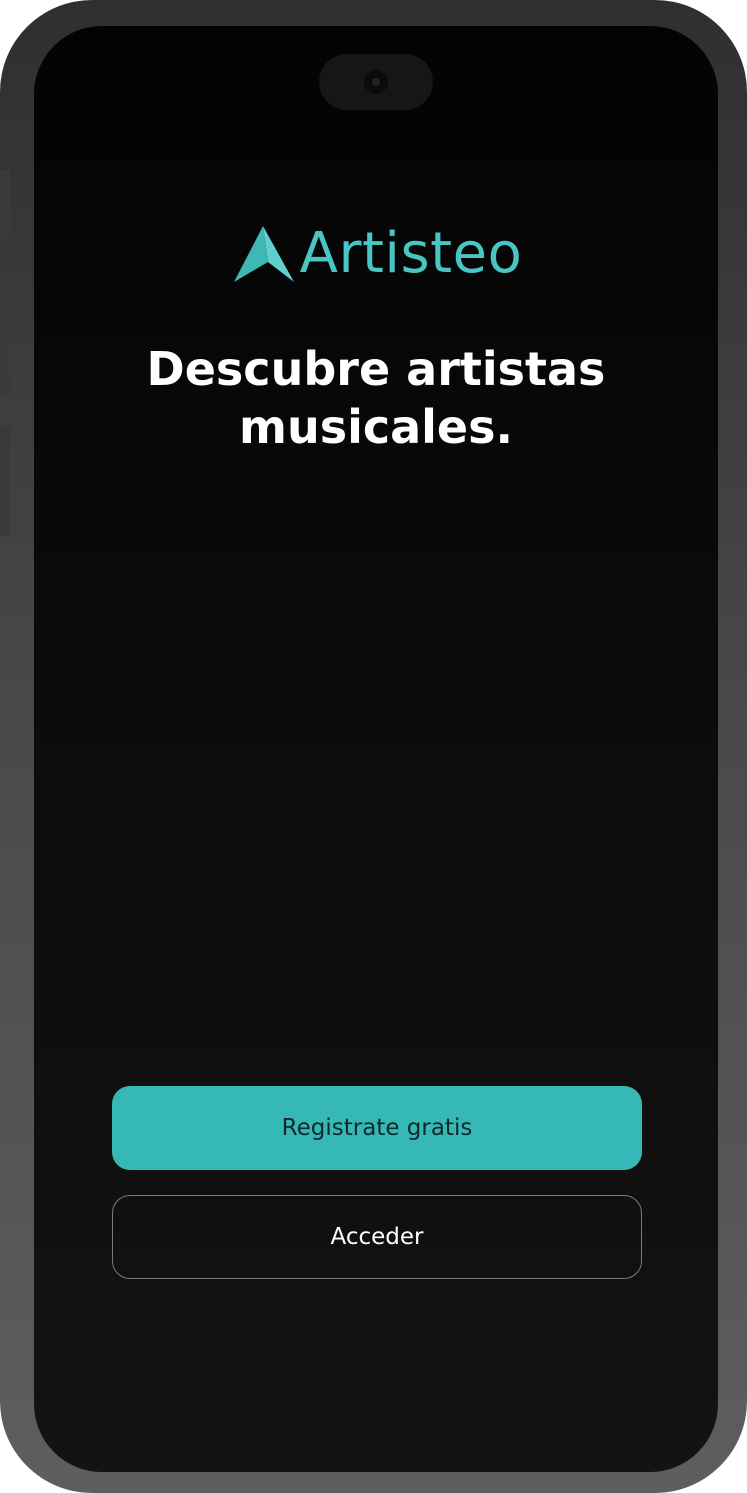 The width and height of the screenshot is (747, 1493). I want to click on register-button: Registrate gratis, so click(377, 1128).